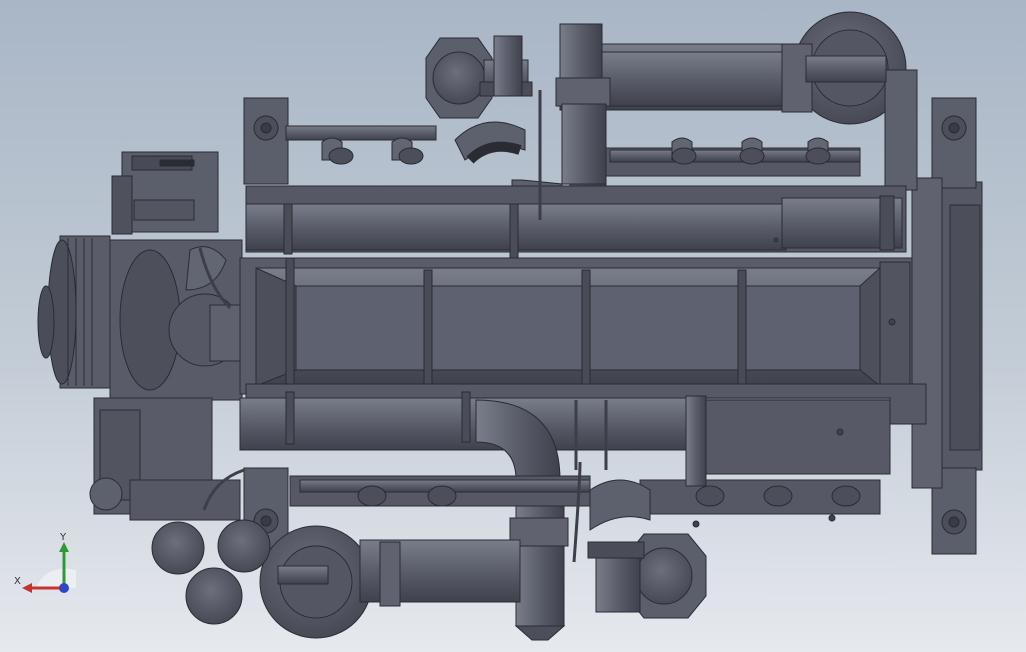 This screenshot has width=1026, height=652. What do you see at coordinates (177, 320) in the screenshot?
I see `water-pump` at bounding box center [177, 320].